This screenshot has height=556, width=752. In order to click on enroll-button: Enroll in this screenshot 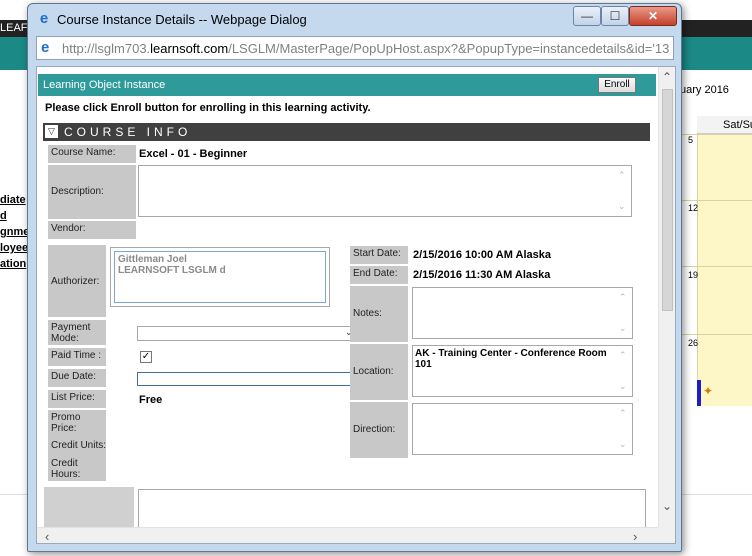, I will do `click(617, 85)`.